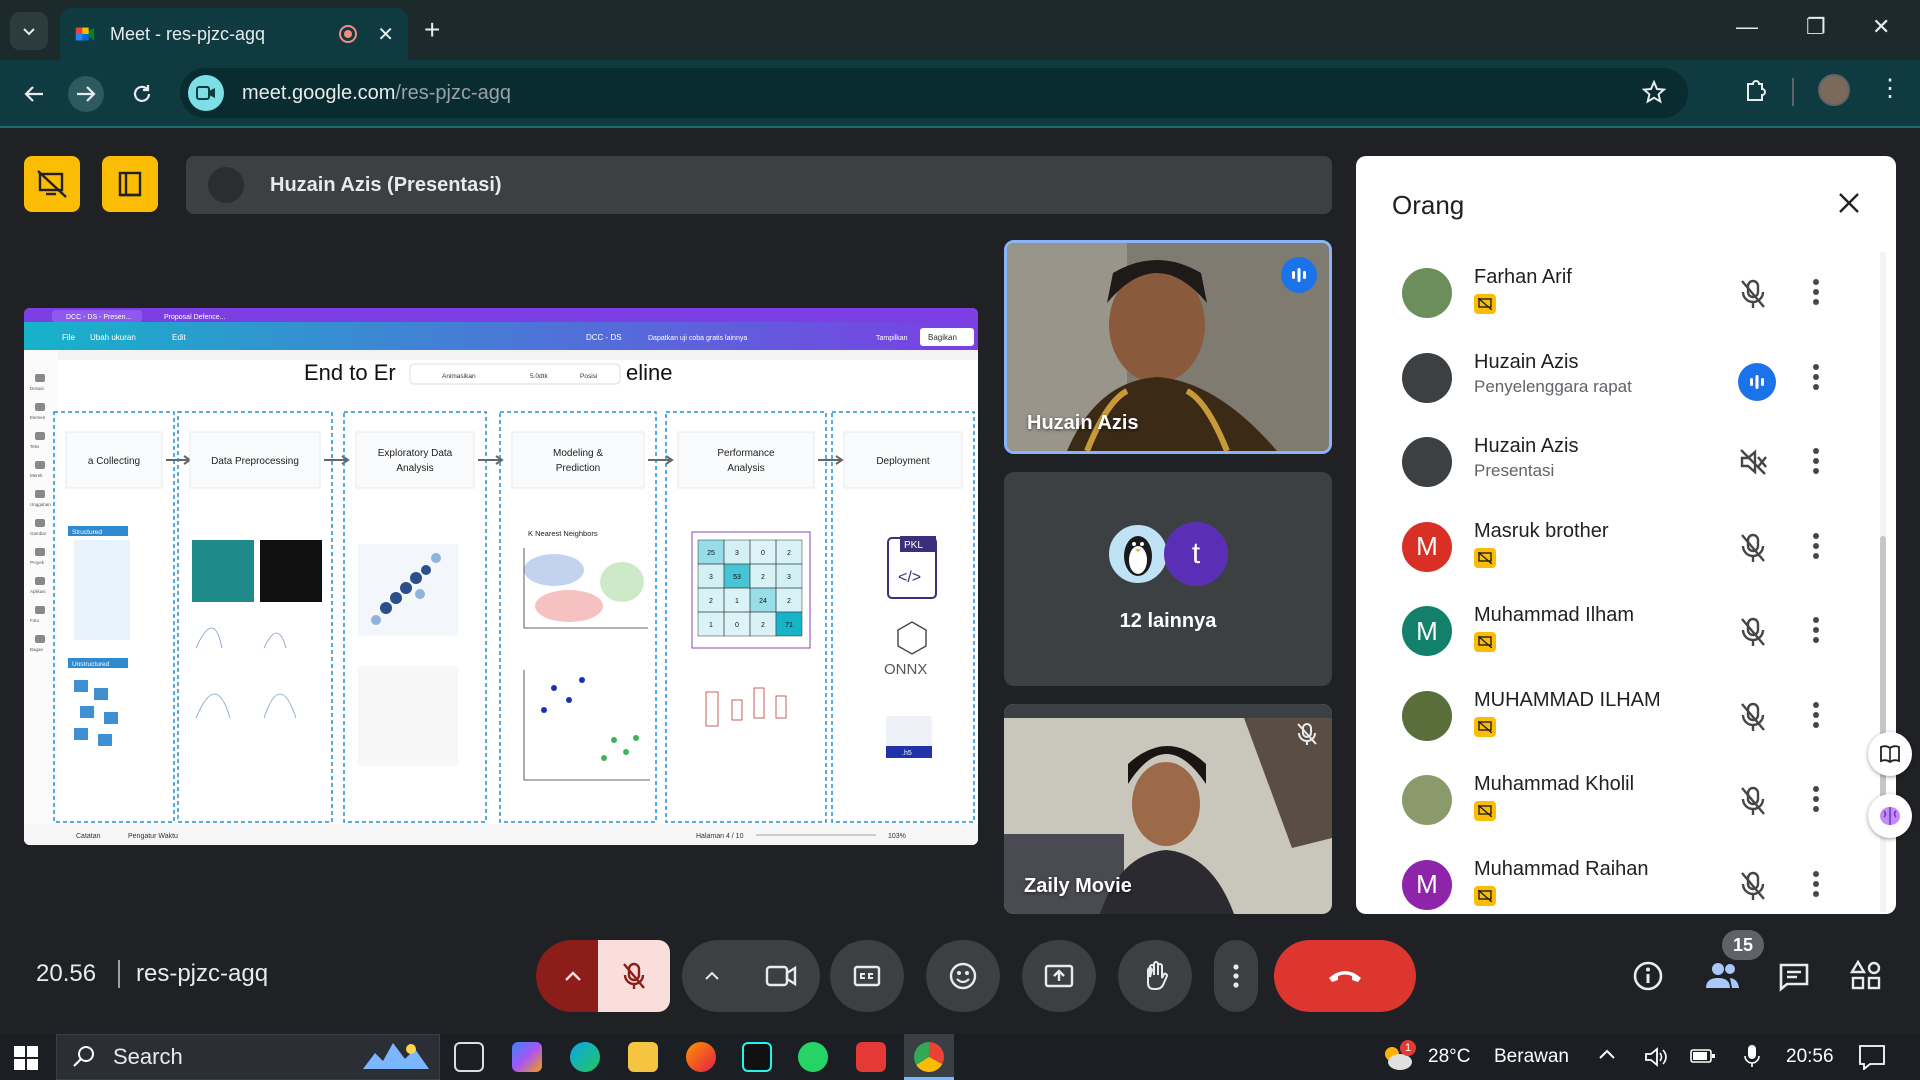 This screenshot has width=1920, height=1080. What do you see at coordinates (386, 184) in the screenshot?
I see `presentation-banner-label: Huzain Azis (Presentasi)` at bounding box center [386, 184].